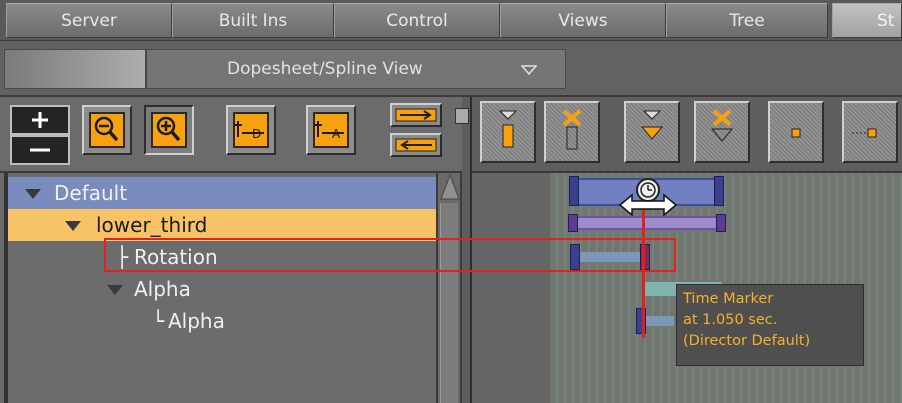 Image resolution: width=902 pixels, height=403 pixels. I want to click on rotation-annotation-box, so click(390, 255).